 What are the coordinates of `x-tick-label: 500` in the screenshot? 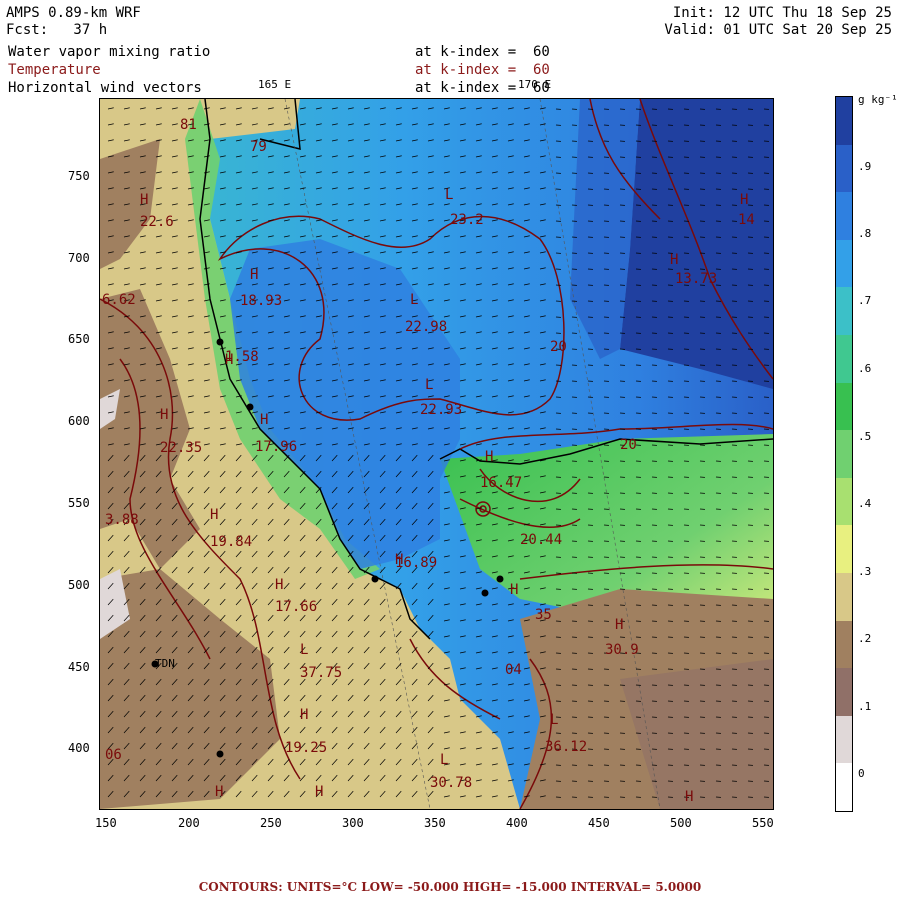 It's located at (681, 823).